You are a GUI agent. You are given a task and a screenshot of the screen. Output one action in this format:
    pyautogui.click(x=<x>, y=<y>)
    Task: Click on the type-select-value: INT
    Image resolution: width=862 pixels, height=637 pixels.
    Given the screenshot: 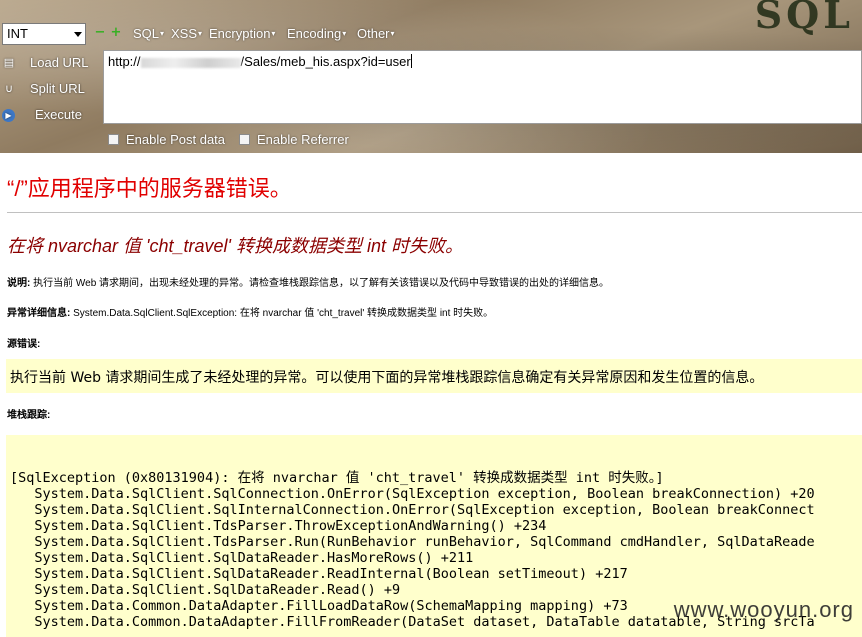 What is the action you would take?
    pyautogui.click(x=17, y=33)
    